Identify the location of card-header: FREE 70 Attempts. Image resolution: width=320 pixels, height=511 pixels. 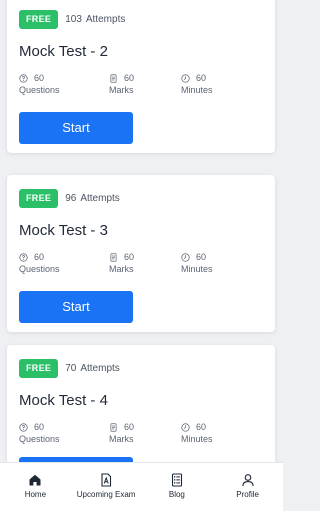
(69, 368).